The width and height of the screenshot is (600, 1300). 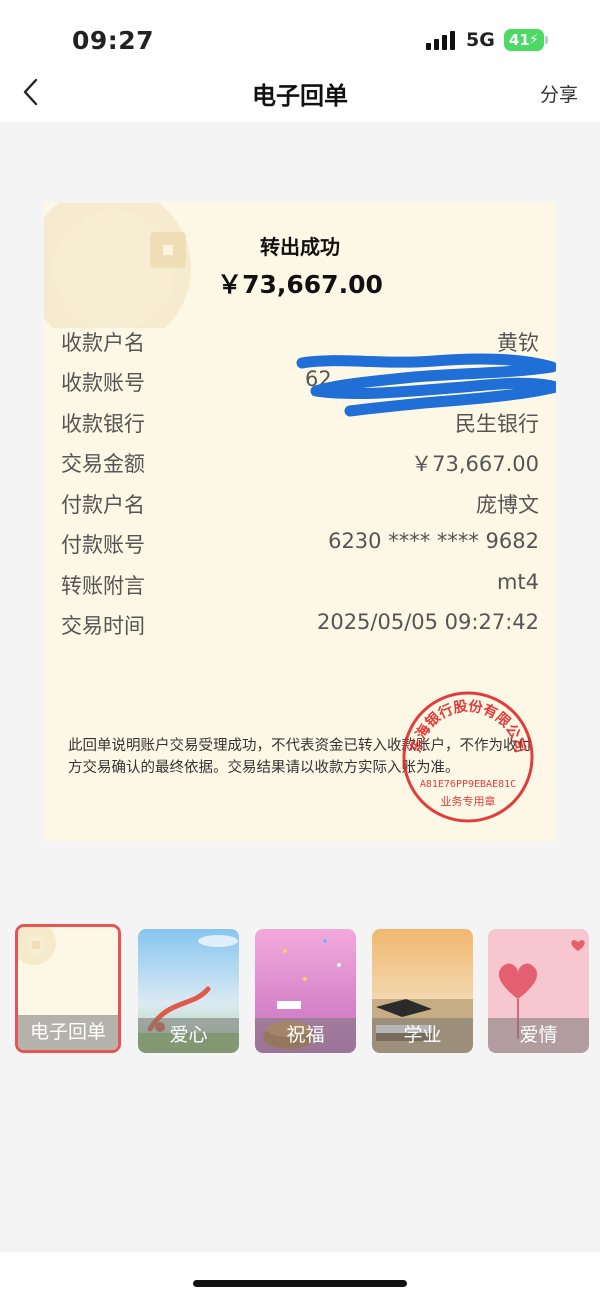 I want to click on page-title: 电子回单, so click(x=300, y=96).